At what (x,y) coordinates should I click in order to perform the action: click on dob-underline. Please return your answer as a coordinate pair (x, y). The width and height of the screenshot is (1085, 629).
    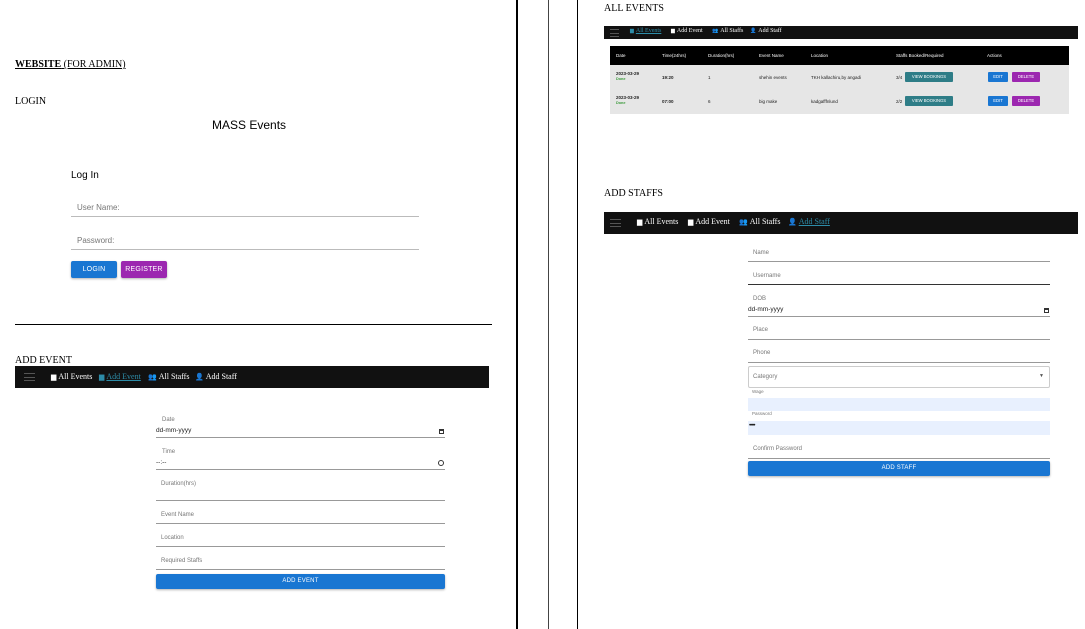
    Looking at the image, I should click on (899, 316).